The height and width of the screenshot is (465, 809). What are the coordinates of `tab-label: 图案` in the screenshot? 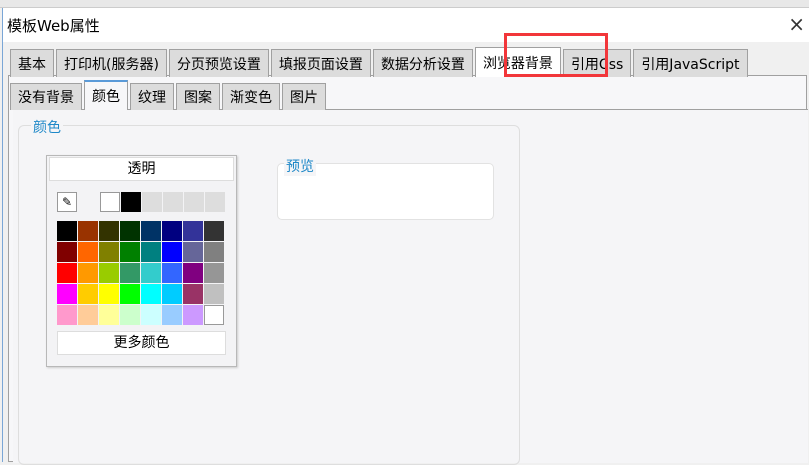 It's located at (198, 98).